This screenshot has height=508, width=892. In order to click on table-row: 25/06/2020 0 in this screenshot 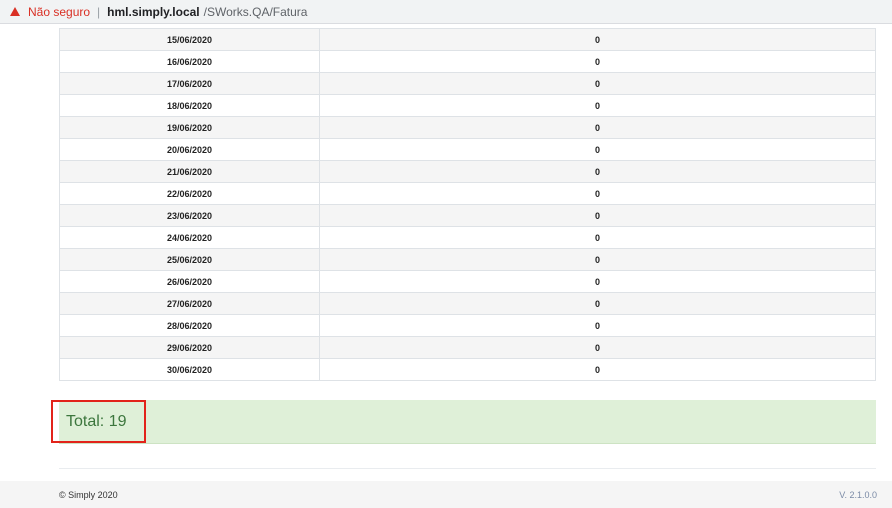, I will do `click(467, 259)`.